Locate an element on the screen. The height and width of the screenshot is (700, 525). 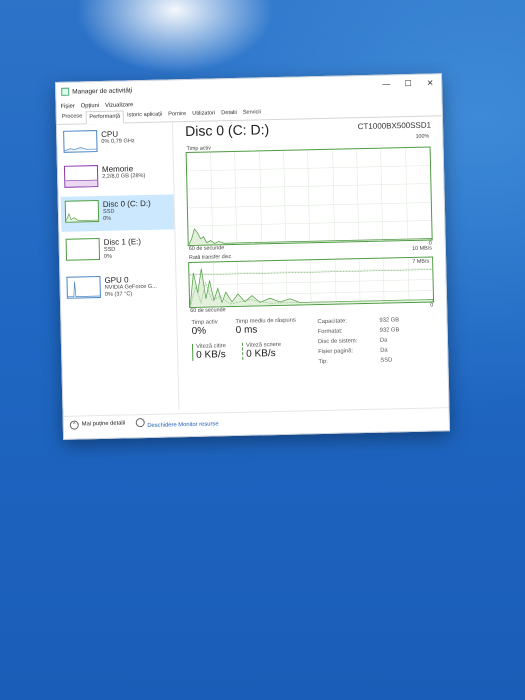
sidebar-item-label: Disc 0 (C: D:) is located at coordinates (126, 203).